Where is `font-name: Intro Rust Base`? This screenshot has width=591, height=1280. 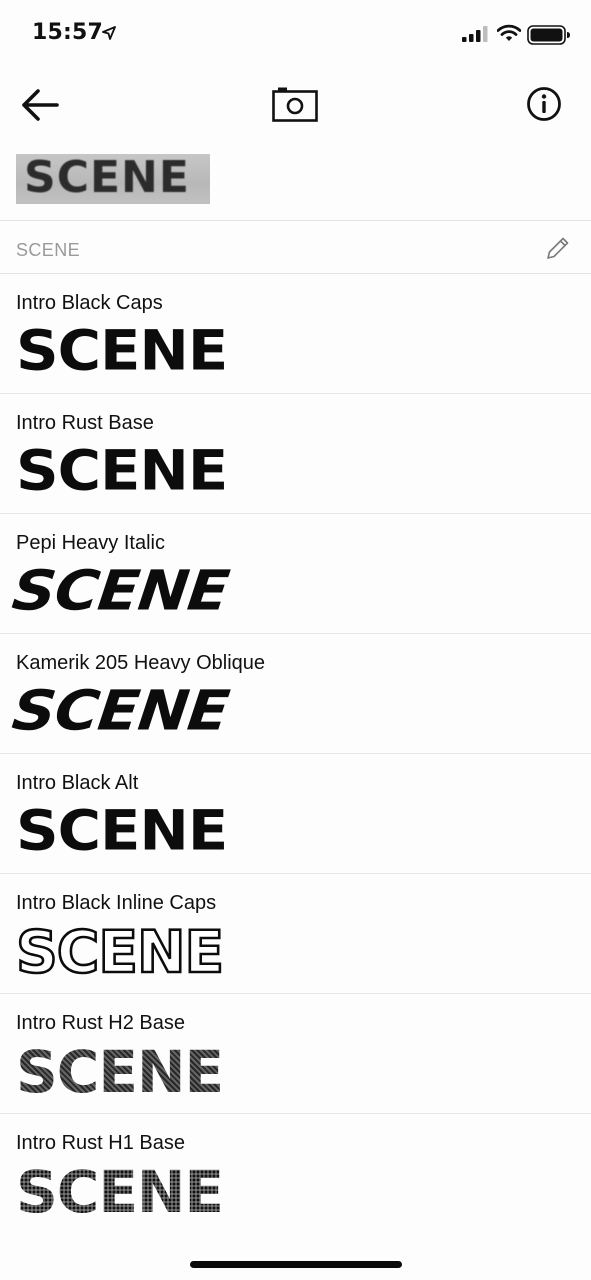
font-name: Intro Rust Base is located at coordinates (85, 423).